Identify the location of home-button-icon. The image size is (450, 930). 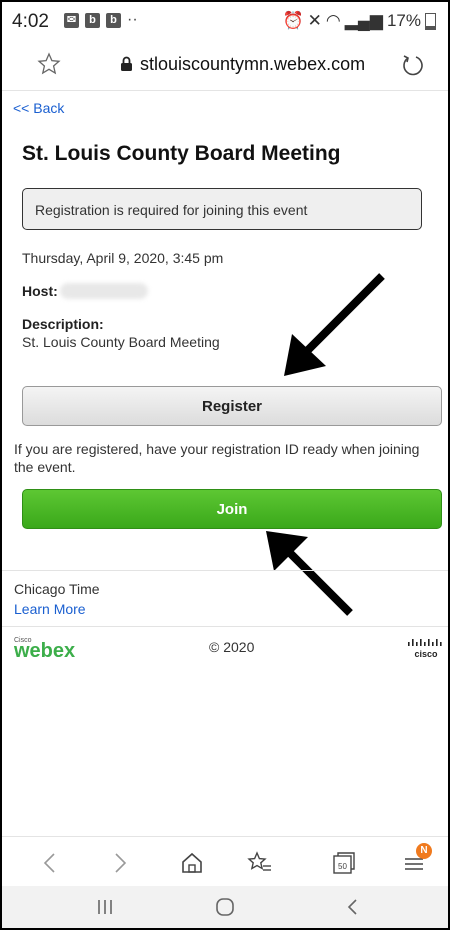
(225, 907).